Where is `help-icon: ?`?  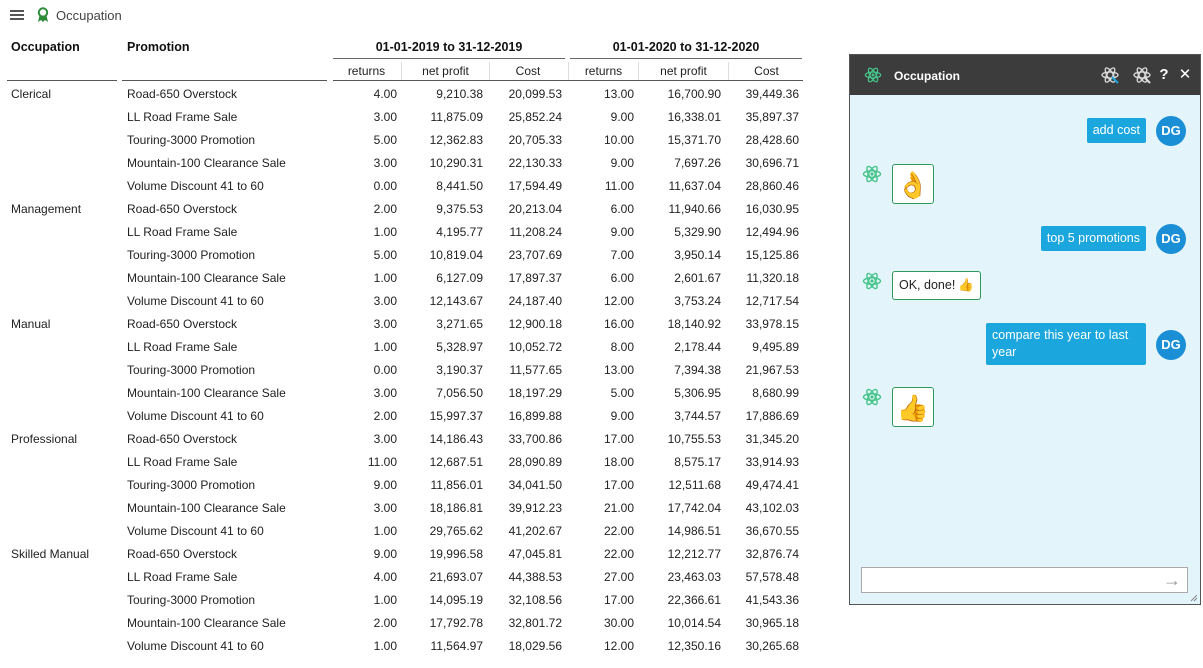 help-icon: ? is located at coordinates (1164, 75).